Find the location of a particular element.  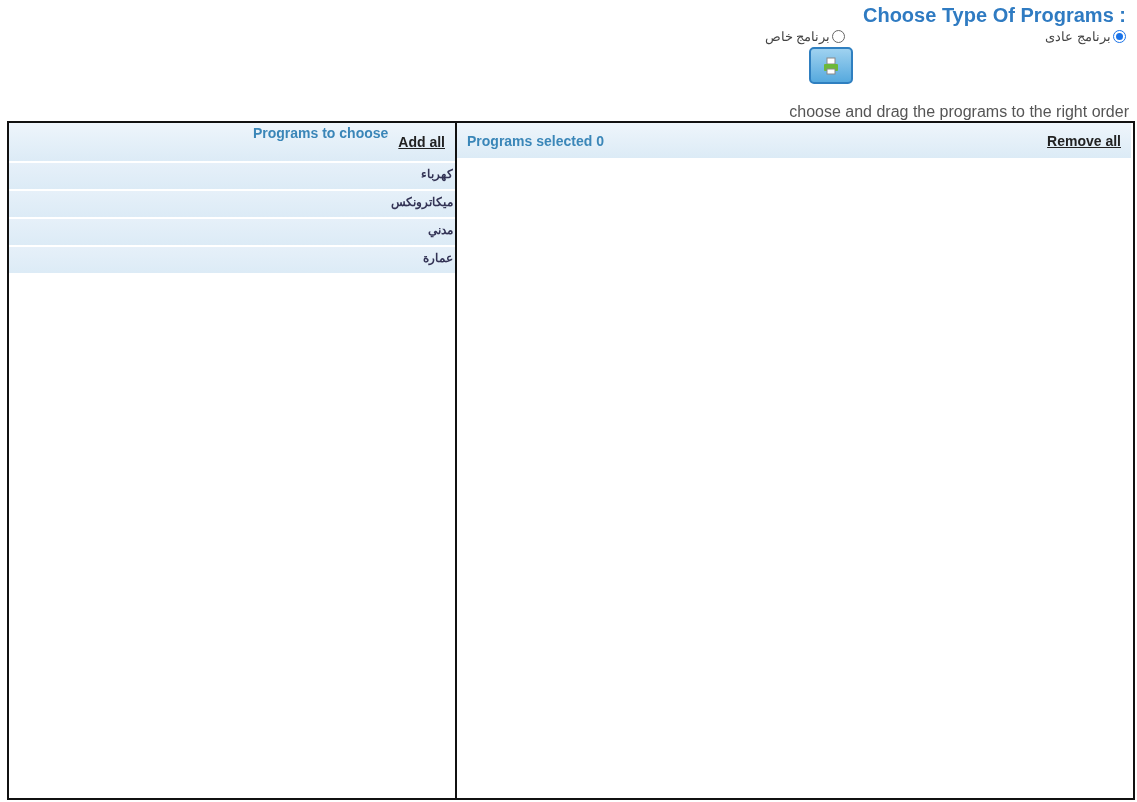

instruction-text: choose and drag the programs to the right order is located at coordinates (959, 112).